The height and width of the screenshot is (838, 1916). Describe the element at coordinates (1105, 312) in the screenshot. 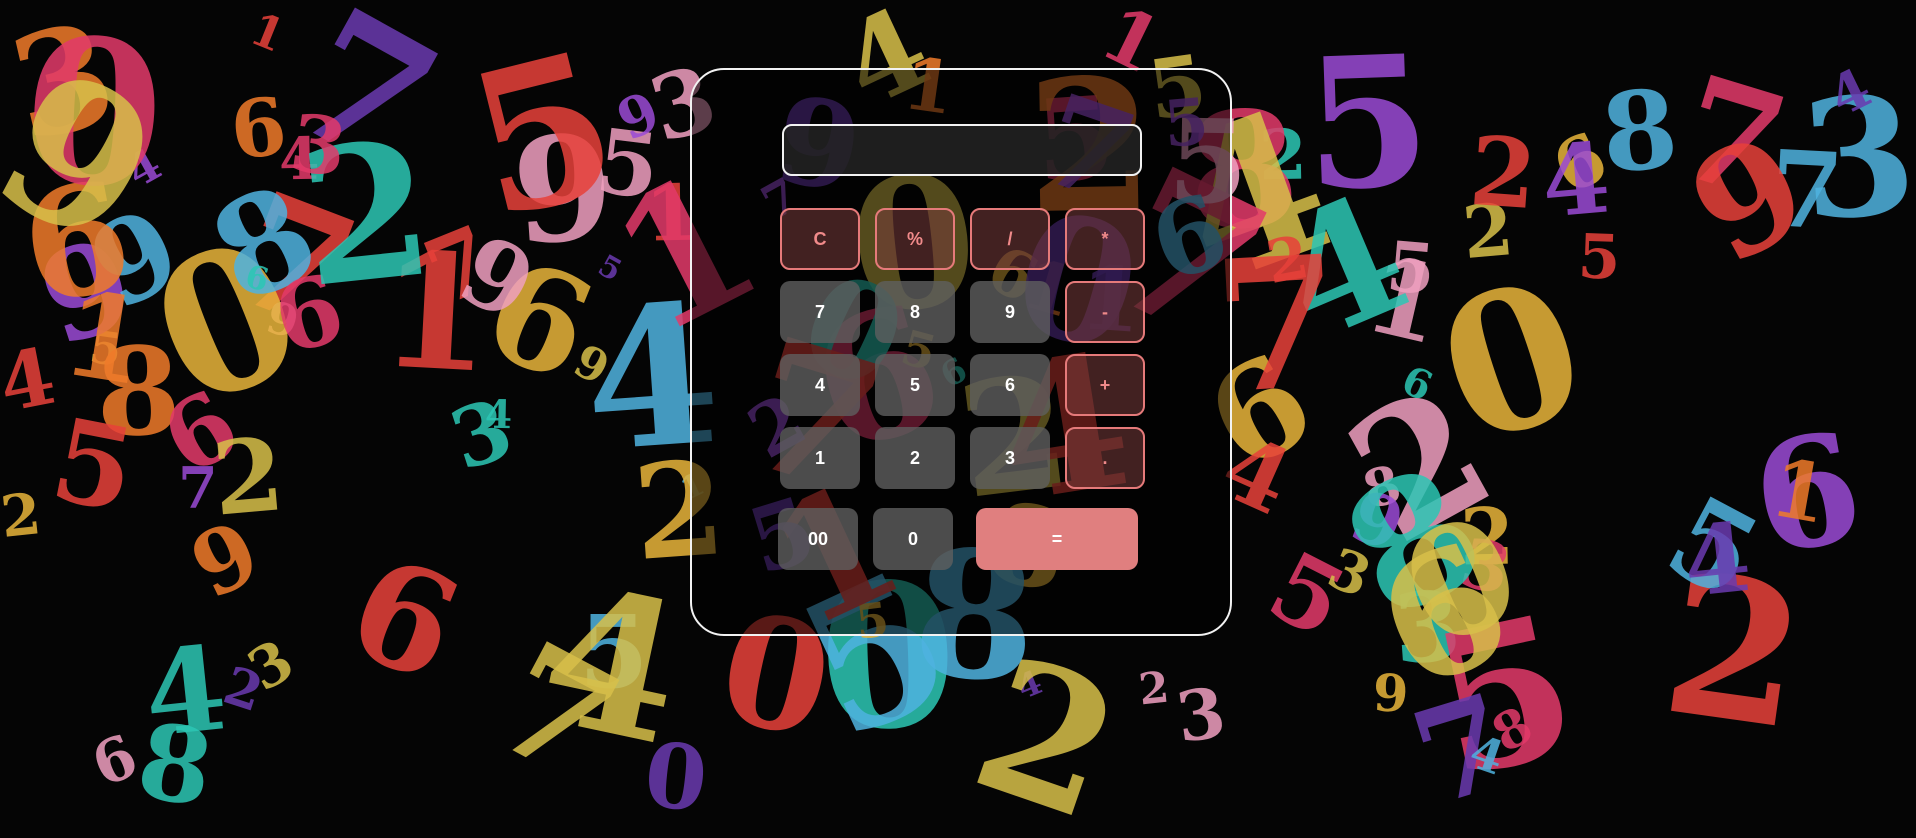

I see `minus-button: -` at that location.